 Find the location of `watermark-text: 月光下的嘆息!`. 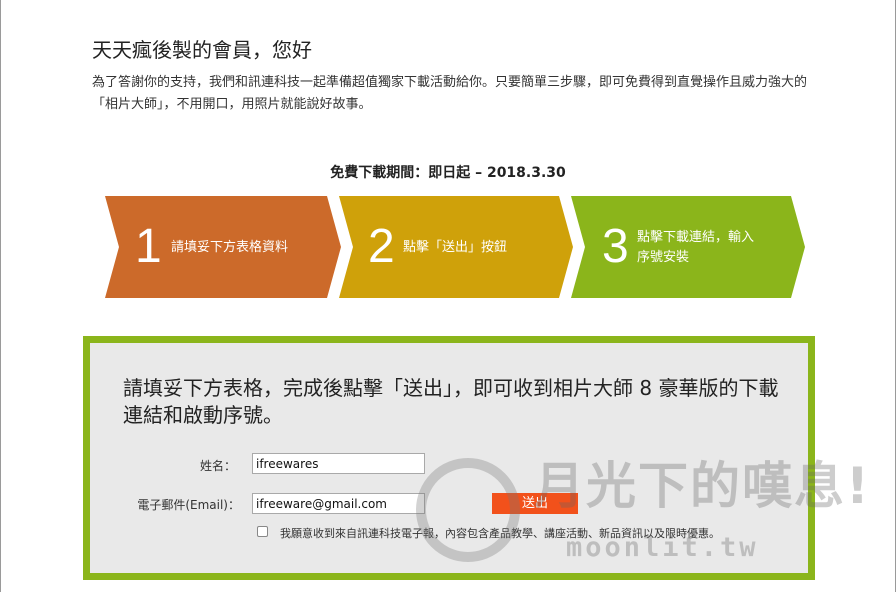

watermark-text: 月光下的嘆息! is located at coordinates (702, 486).